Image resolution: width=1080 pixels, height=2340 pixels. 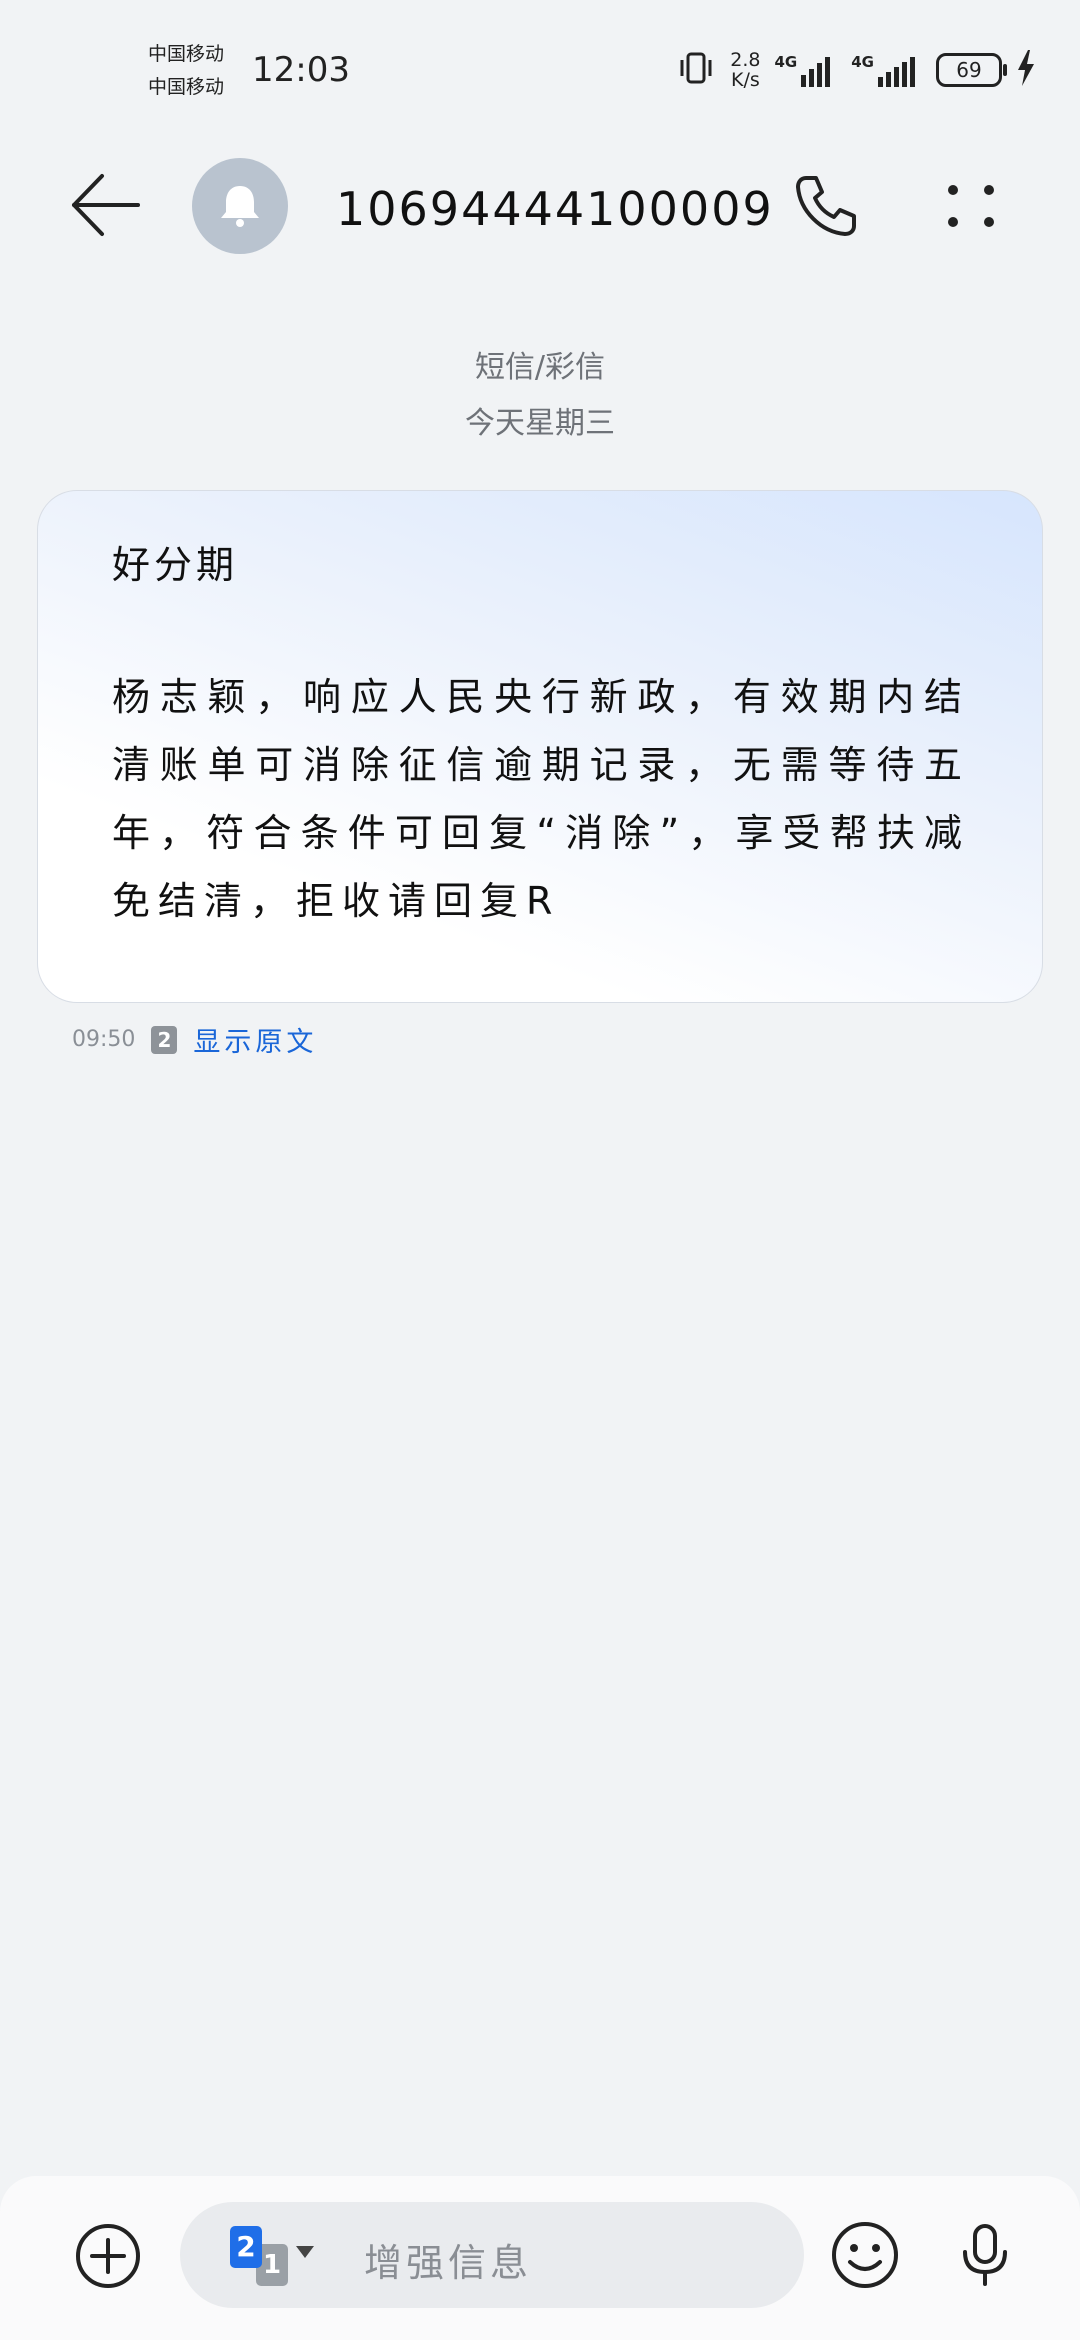 I want to click on thread-date-header: 短信/彩信 今天星期三, so click(x=540, y=396).